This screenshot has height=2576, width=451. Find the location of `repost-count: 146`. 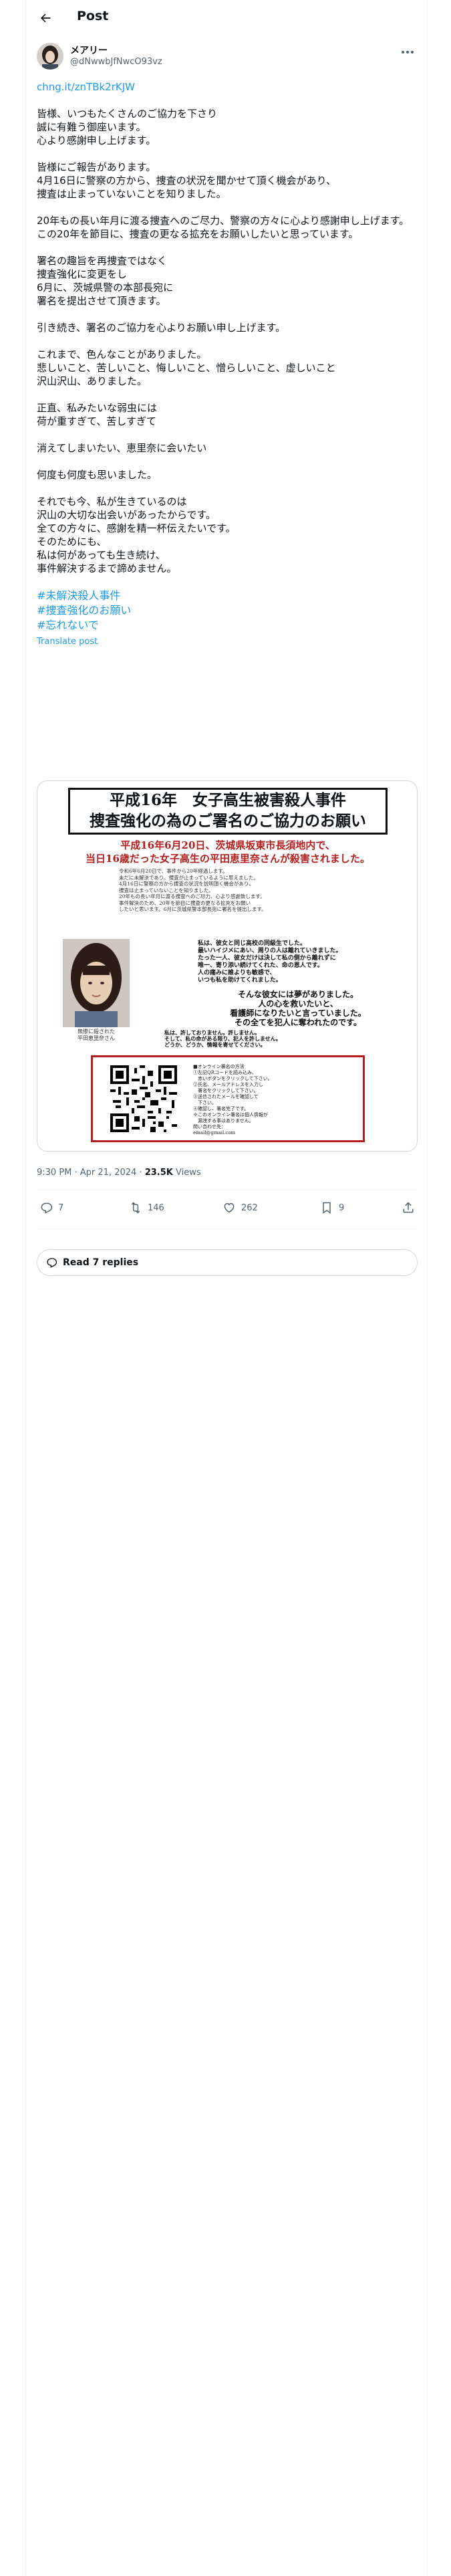

repost-count: 146 is located at coordinates (156, 1207).